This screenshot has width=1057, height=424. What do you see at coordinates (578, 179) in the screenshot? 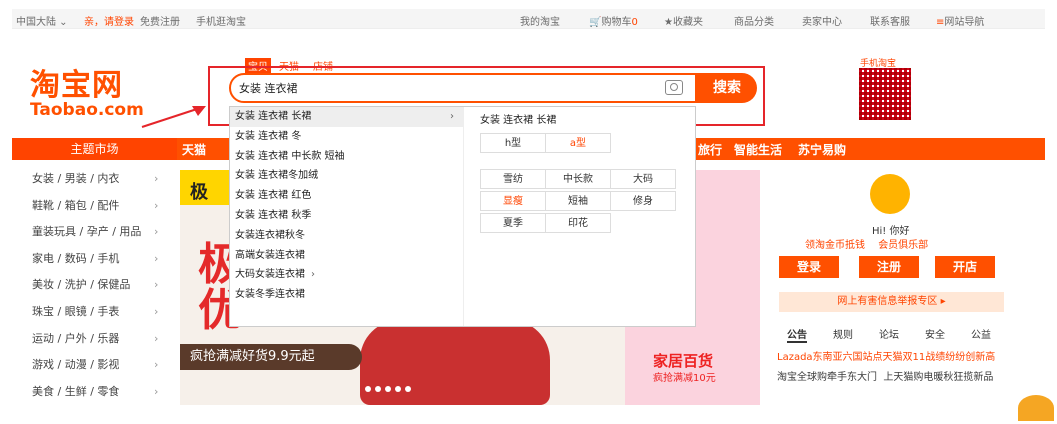
I see `filter-chip: 中长款` at bounding box center [578, 179].